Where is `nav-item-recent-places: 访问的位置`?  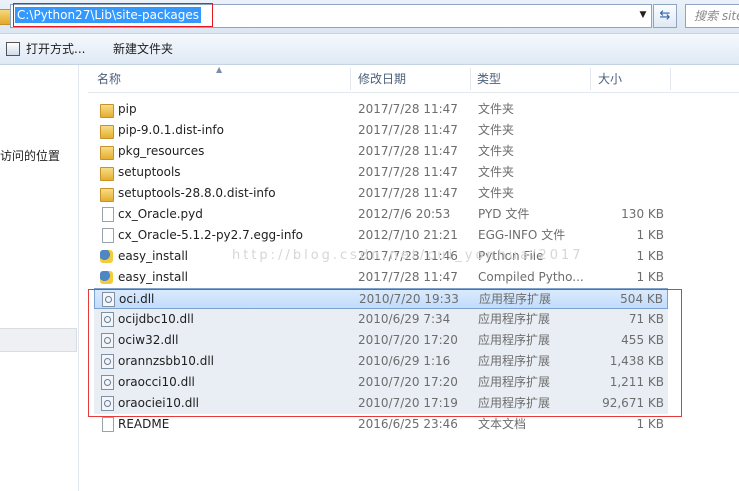
nav-item-recent-places: 访问的位置 is located at coordinates (30, 155).